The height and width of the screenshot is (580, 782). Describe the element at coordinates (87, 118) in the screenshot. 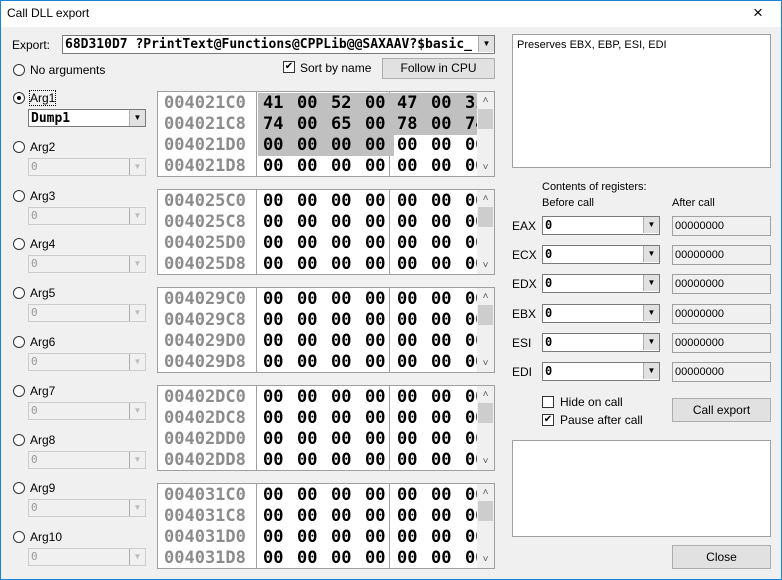

I see `arg1-combo: Dump1 ▼` at that location.